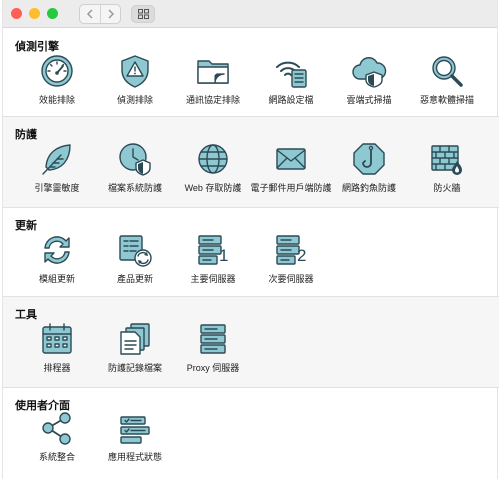 The width and height of the screenshot is (500, 479). What do you see at coordinates (369, 159) in the screenshot?
I see `fishhook-icon` at bounding box center [369, 159].